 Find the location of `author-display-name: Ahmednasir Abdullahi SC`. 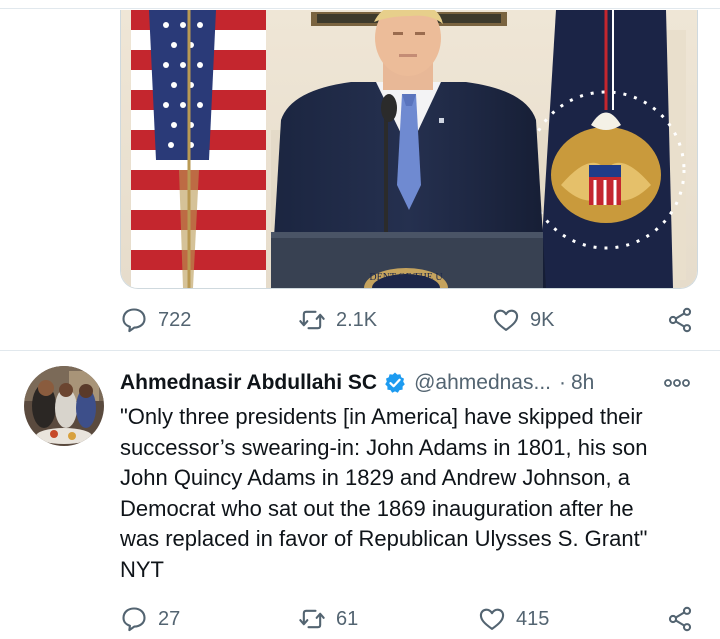

author-display-name: Ahmednasir Abdullahi SC is located at coordinates (248, 383).